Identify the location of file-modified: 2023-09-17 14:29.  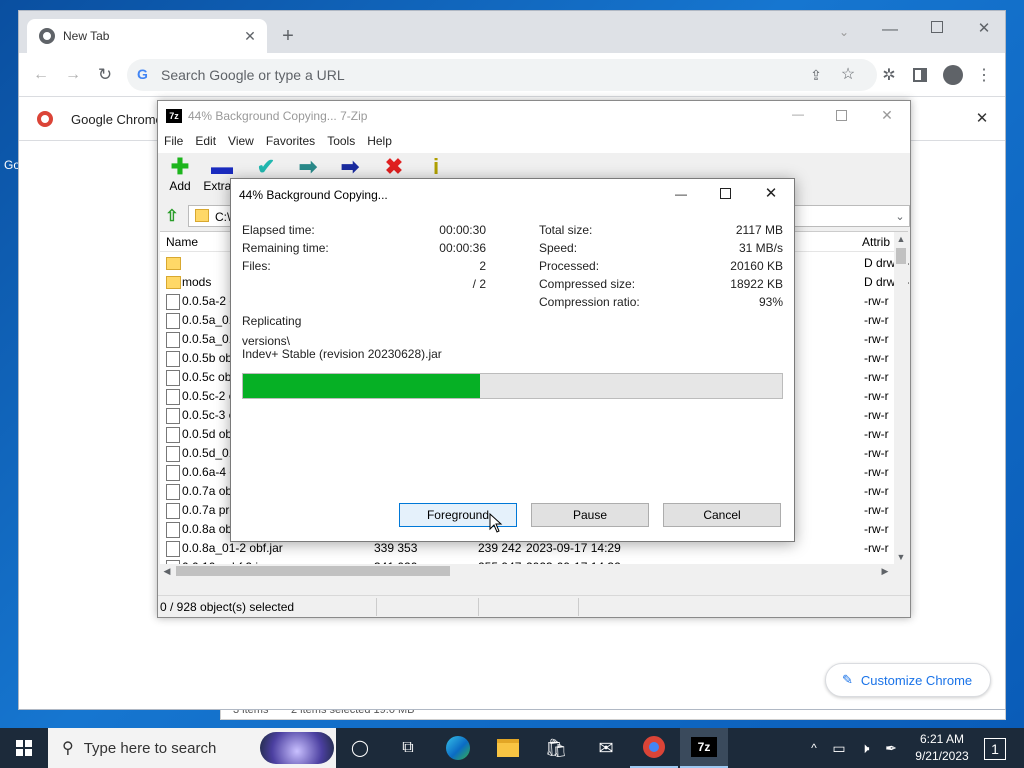
(573, 548).